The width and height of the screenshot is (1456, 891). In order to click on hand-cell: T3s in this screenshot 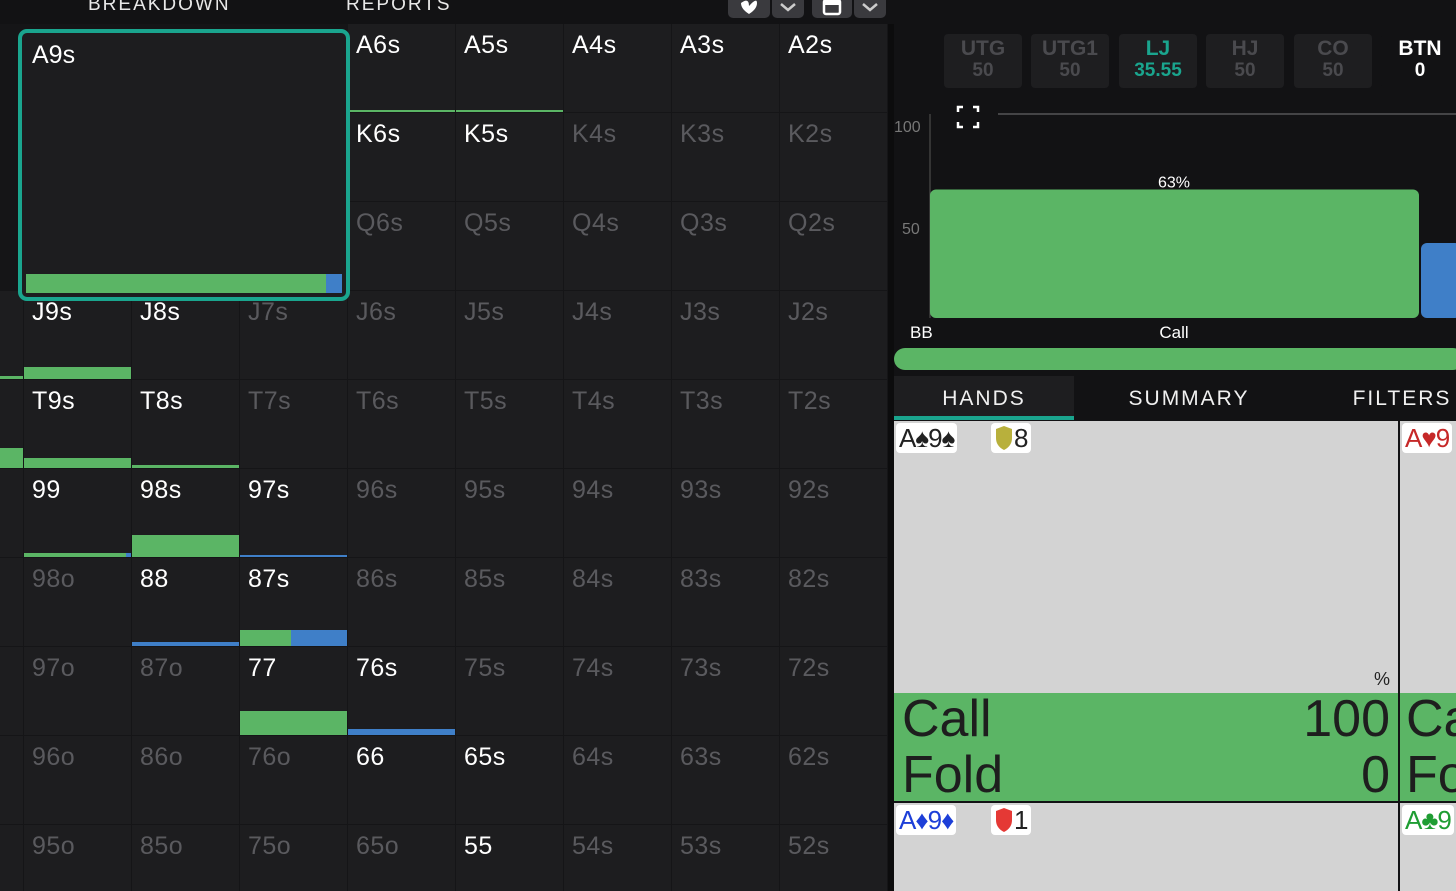, I will do `click(725, 424)`.